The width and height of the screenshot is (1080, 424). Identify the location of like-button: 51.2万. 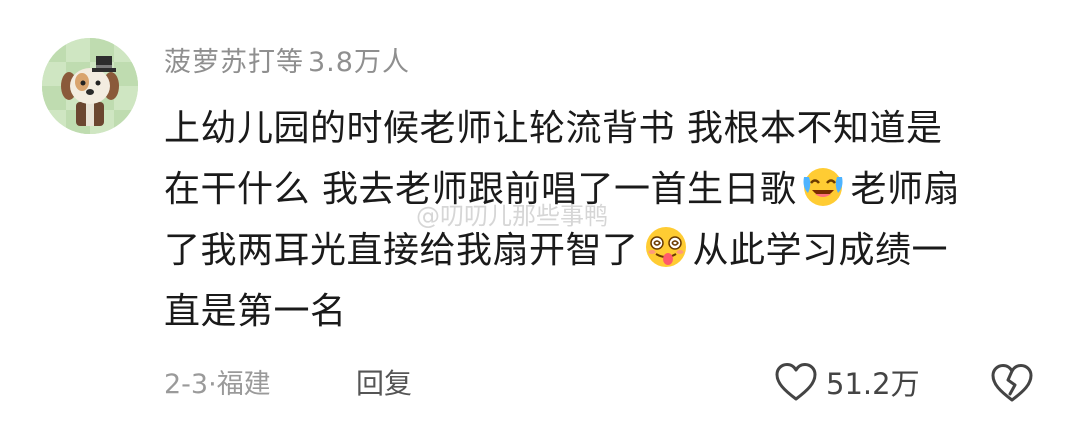
(847, 382).